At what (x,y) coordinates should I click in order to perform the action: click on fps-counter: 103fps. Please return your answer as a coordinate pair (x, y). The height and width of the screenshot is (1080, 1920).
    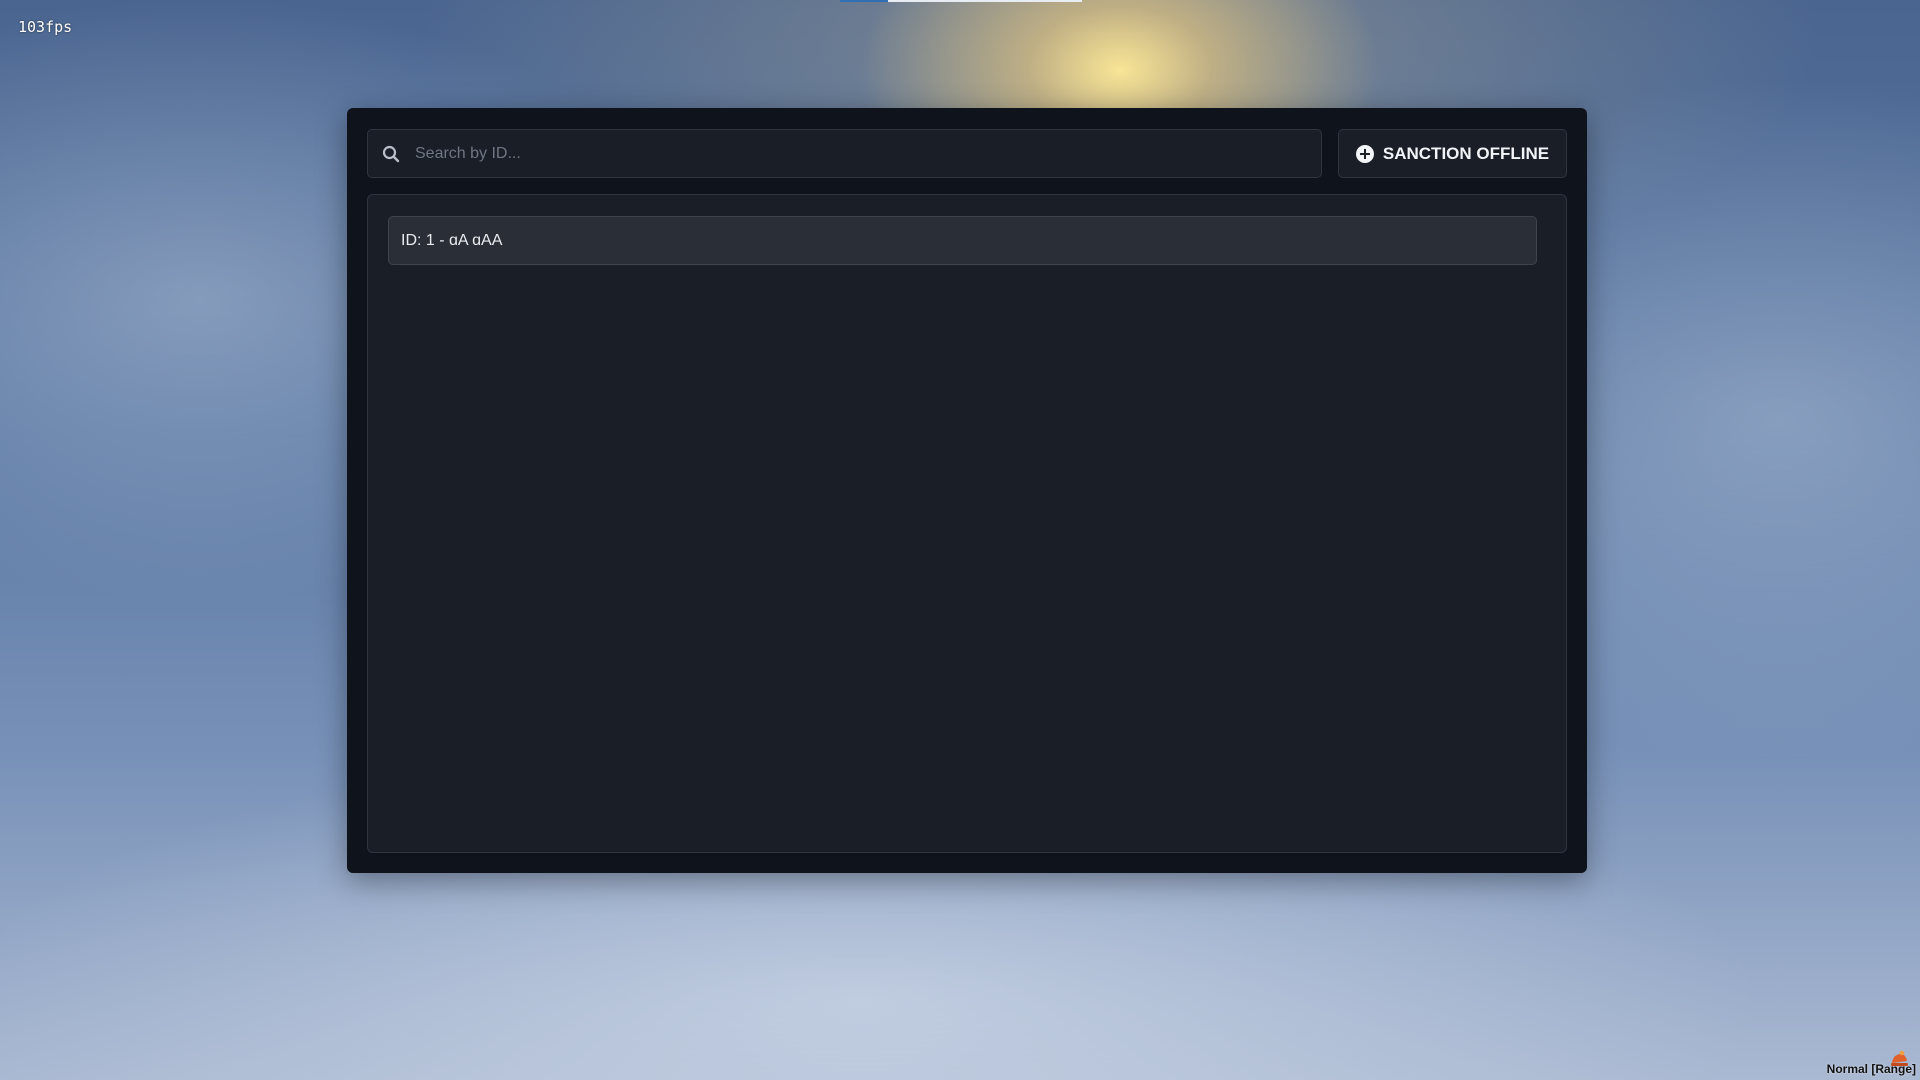
    Looking at the image, I should click on (45, 27).